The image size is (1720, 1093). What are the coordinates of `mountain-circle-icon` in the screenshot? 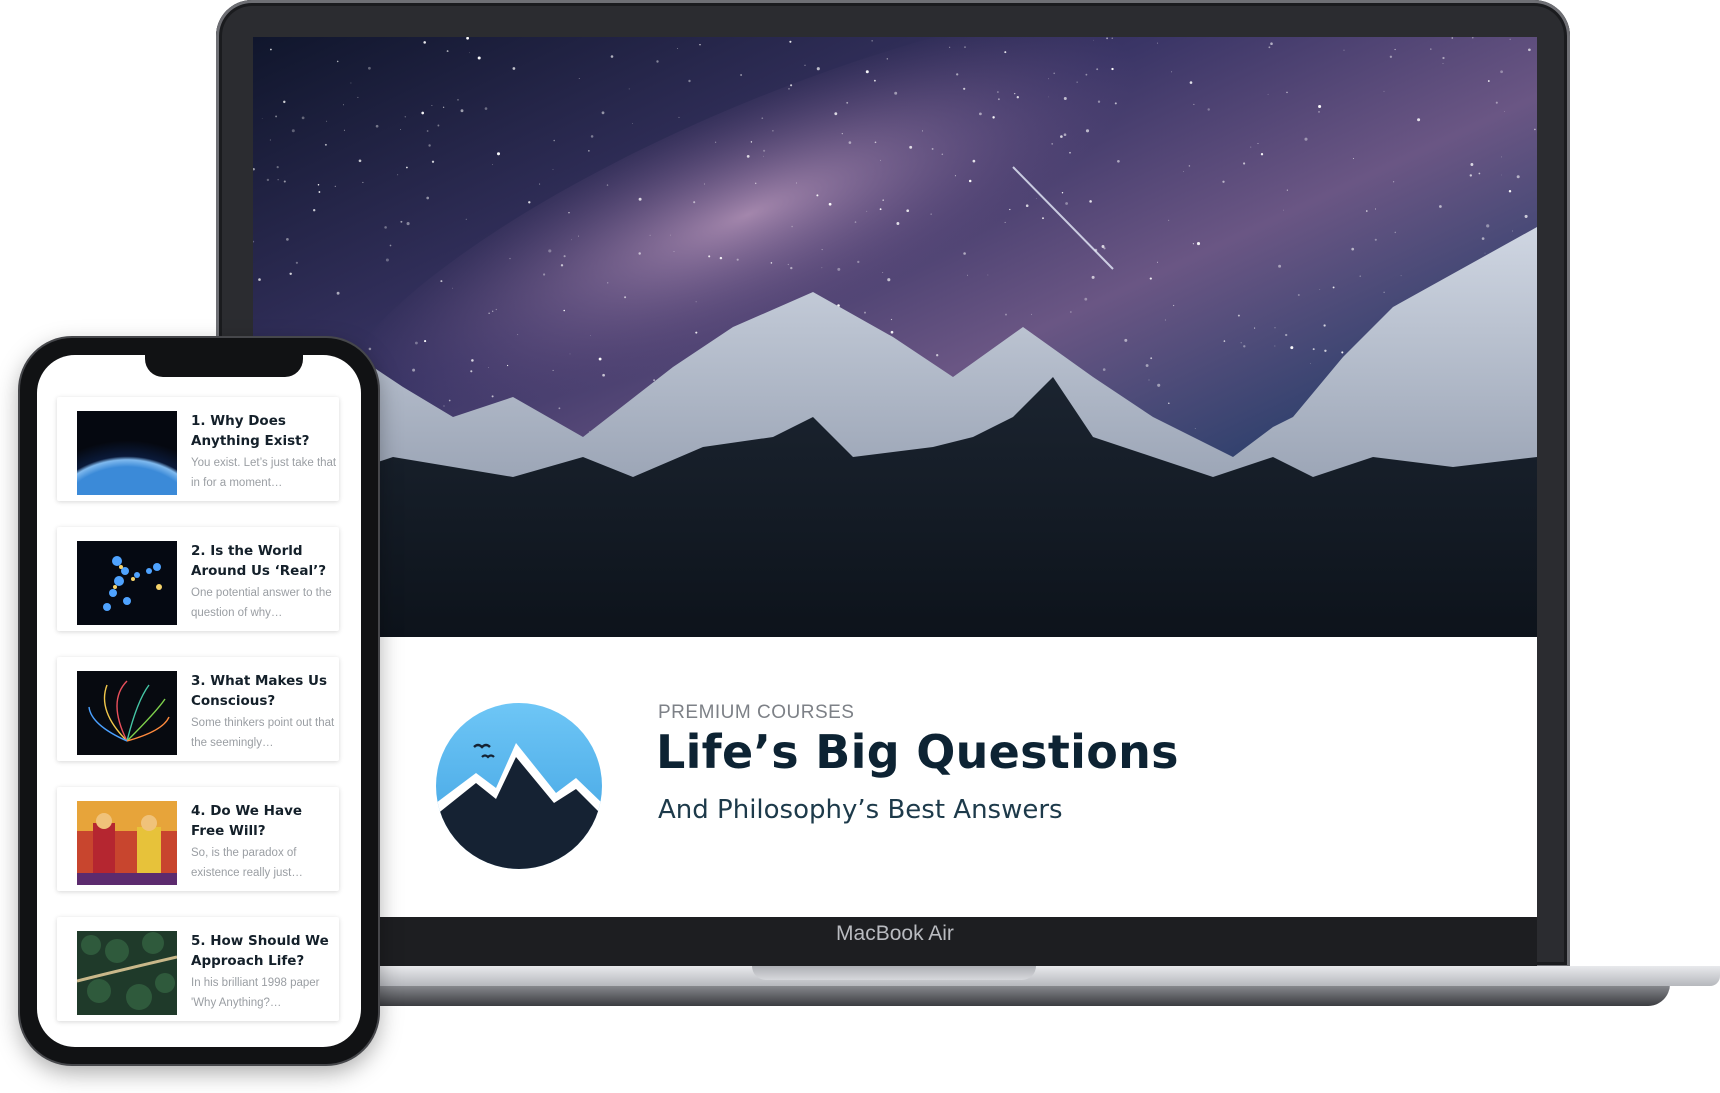 It's located at (519, 786).